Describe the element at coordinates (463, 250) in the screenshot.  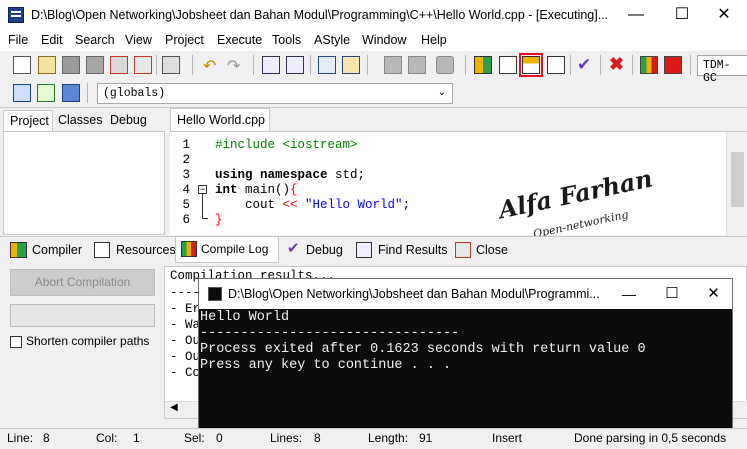
I see `close-tab-icon` at that location.